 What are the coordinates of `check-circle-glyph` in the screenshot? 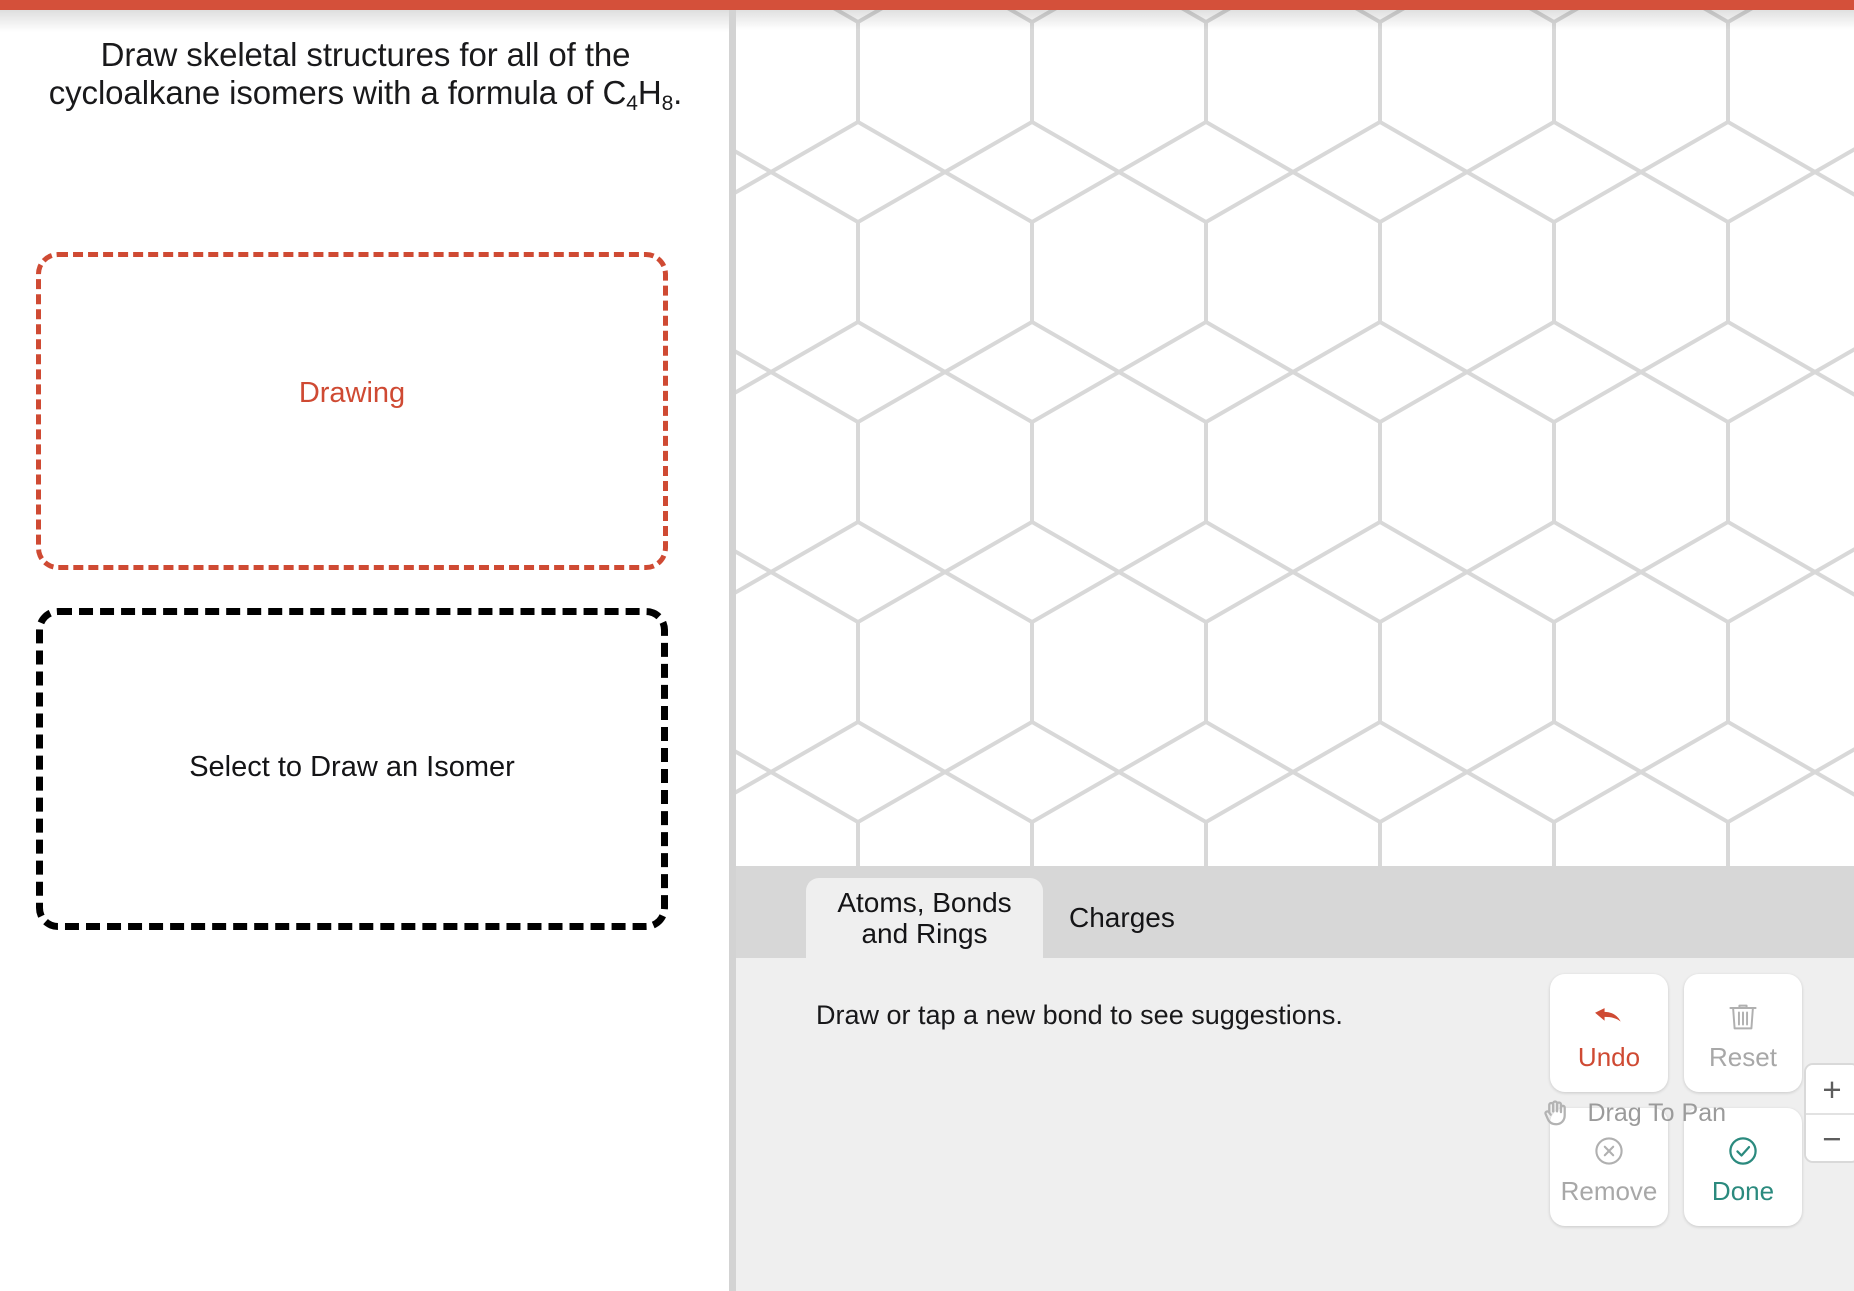 It's located at (1743, 1151).